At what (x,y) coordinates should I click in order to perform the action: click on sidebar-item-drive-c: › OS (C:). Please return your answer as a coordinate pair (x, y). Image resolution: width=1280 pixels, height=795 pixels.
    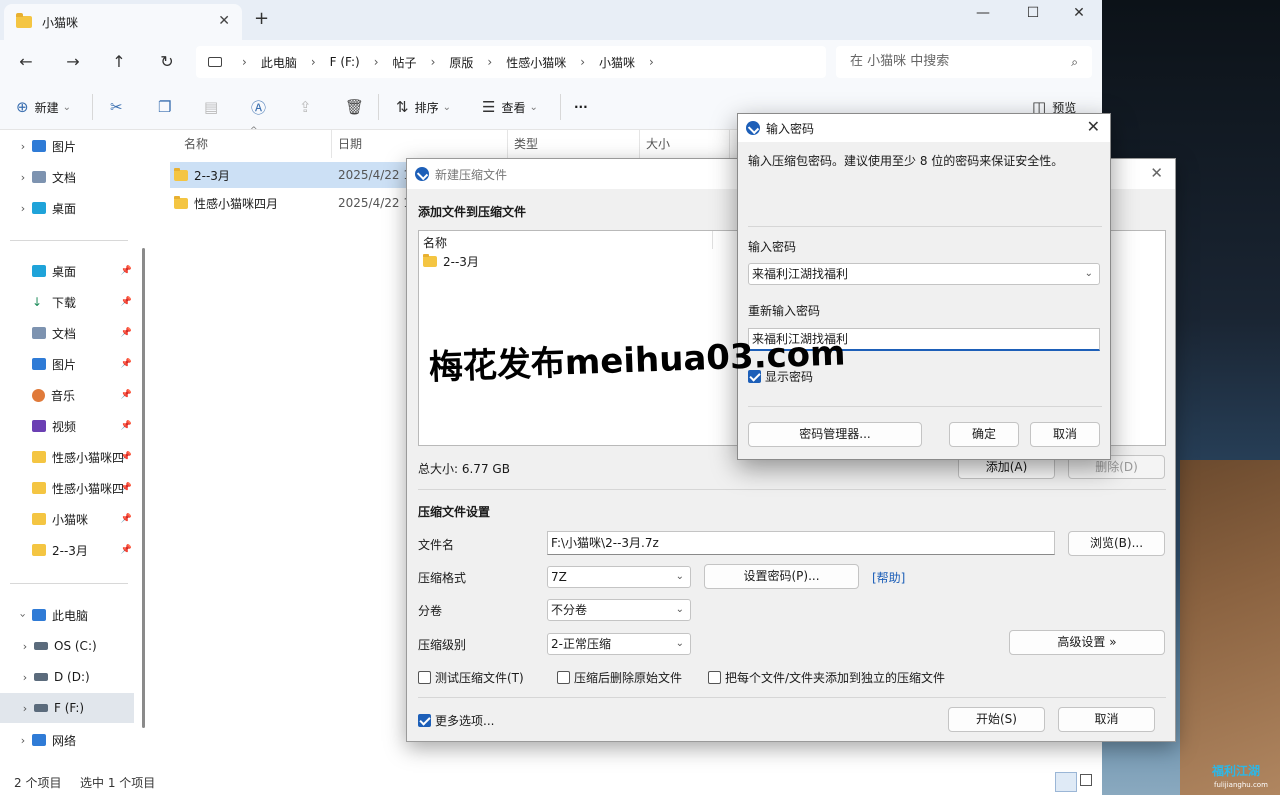
    Looking at the image, I should click on (70, 646).